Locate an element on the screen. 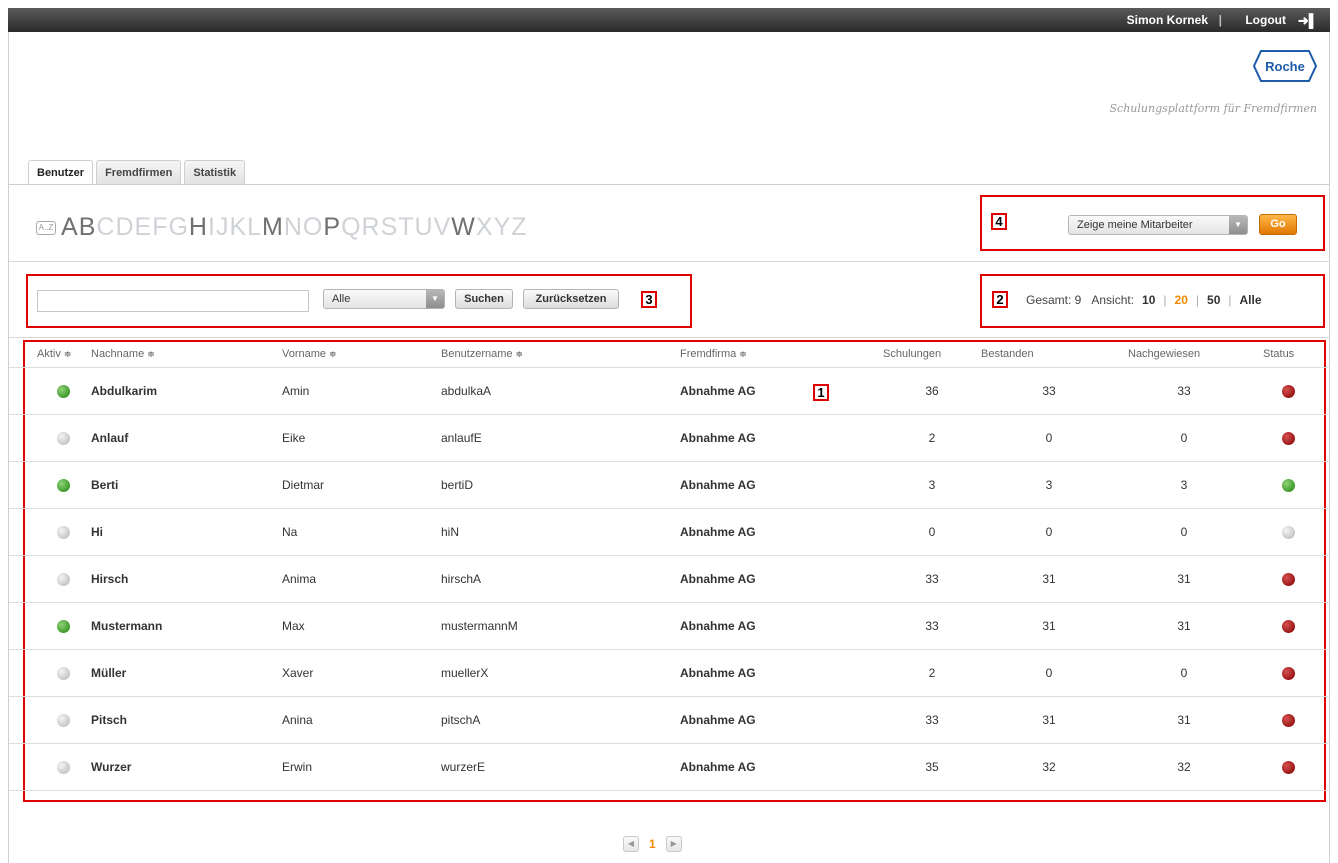 The width and height of the screenshot is (1338, 863). table-row: Anlauf Eike anlaufE Abnahme AG 2 0 0 is located at coordinates (669, 437).